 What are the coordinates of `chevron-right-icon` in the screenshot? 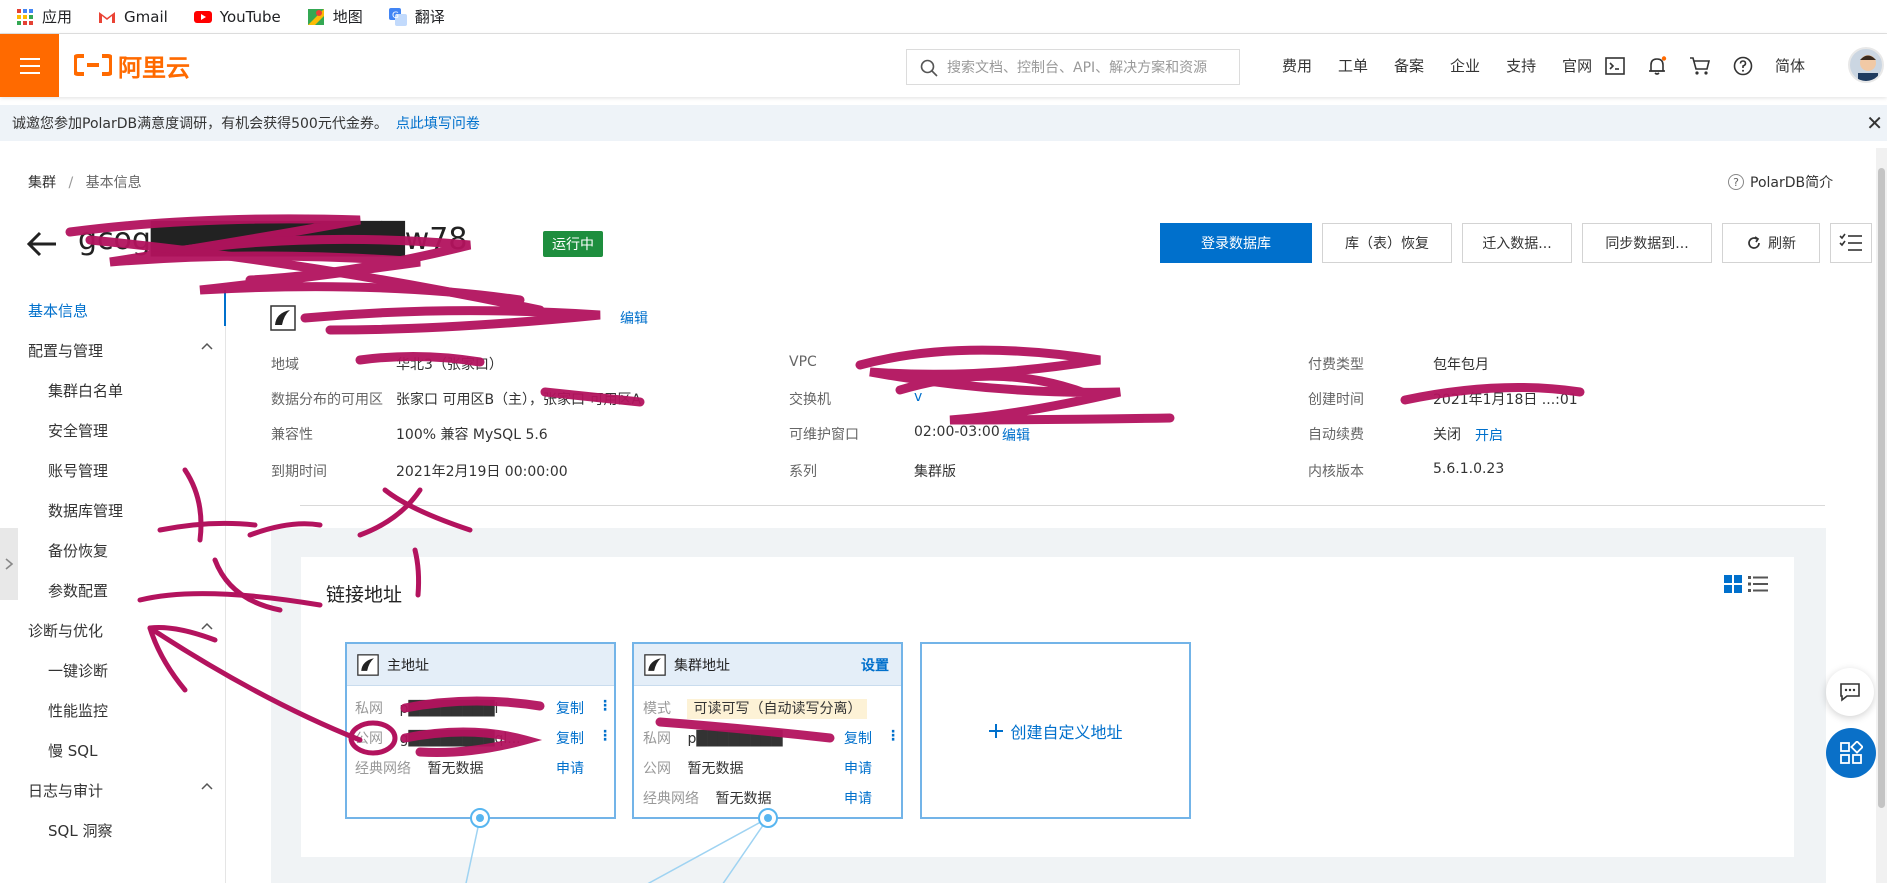 It's located at (9, 564).